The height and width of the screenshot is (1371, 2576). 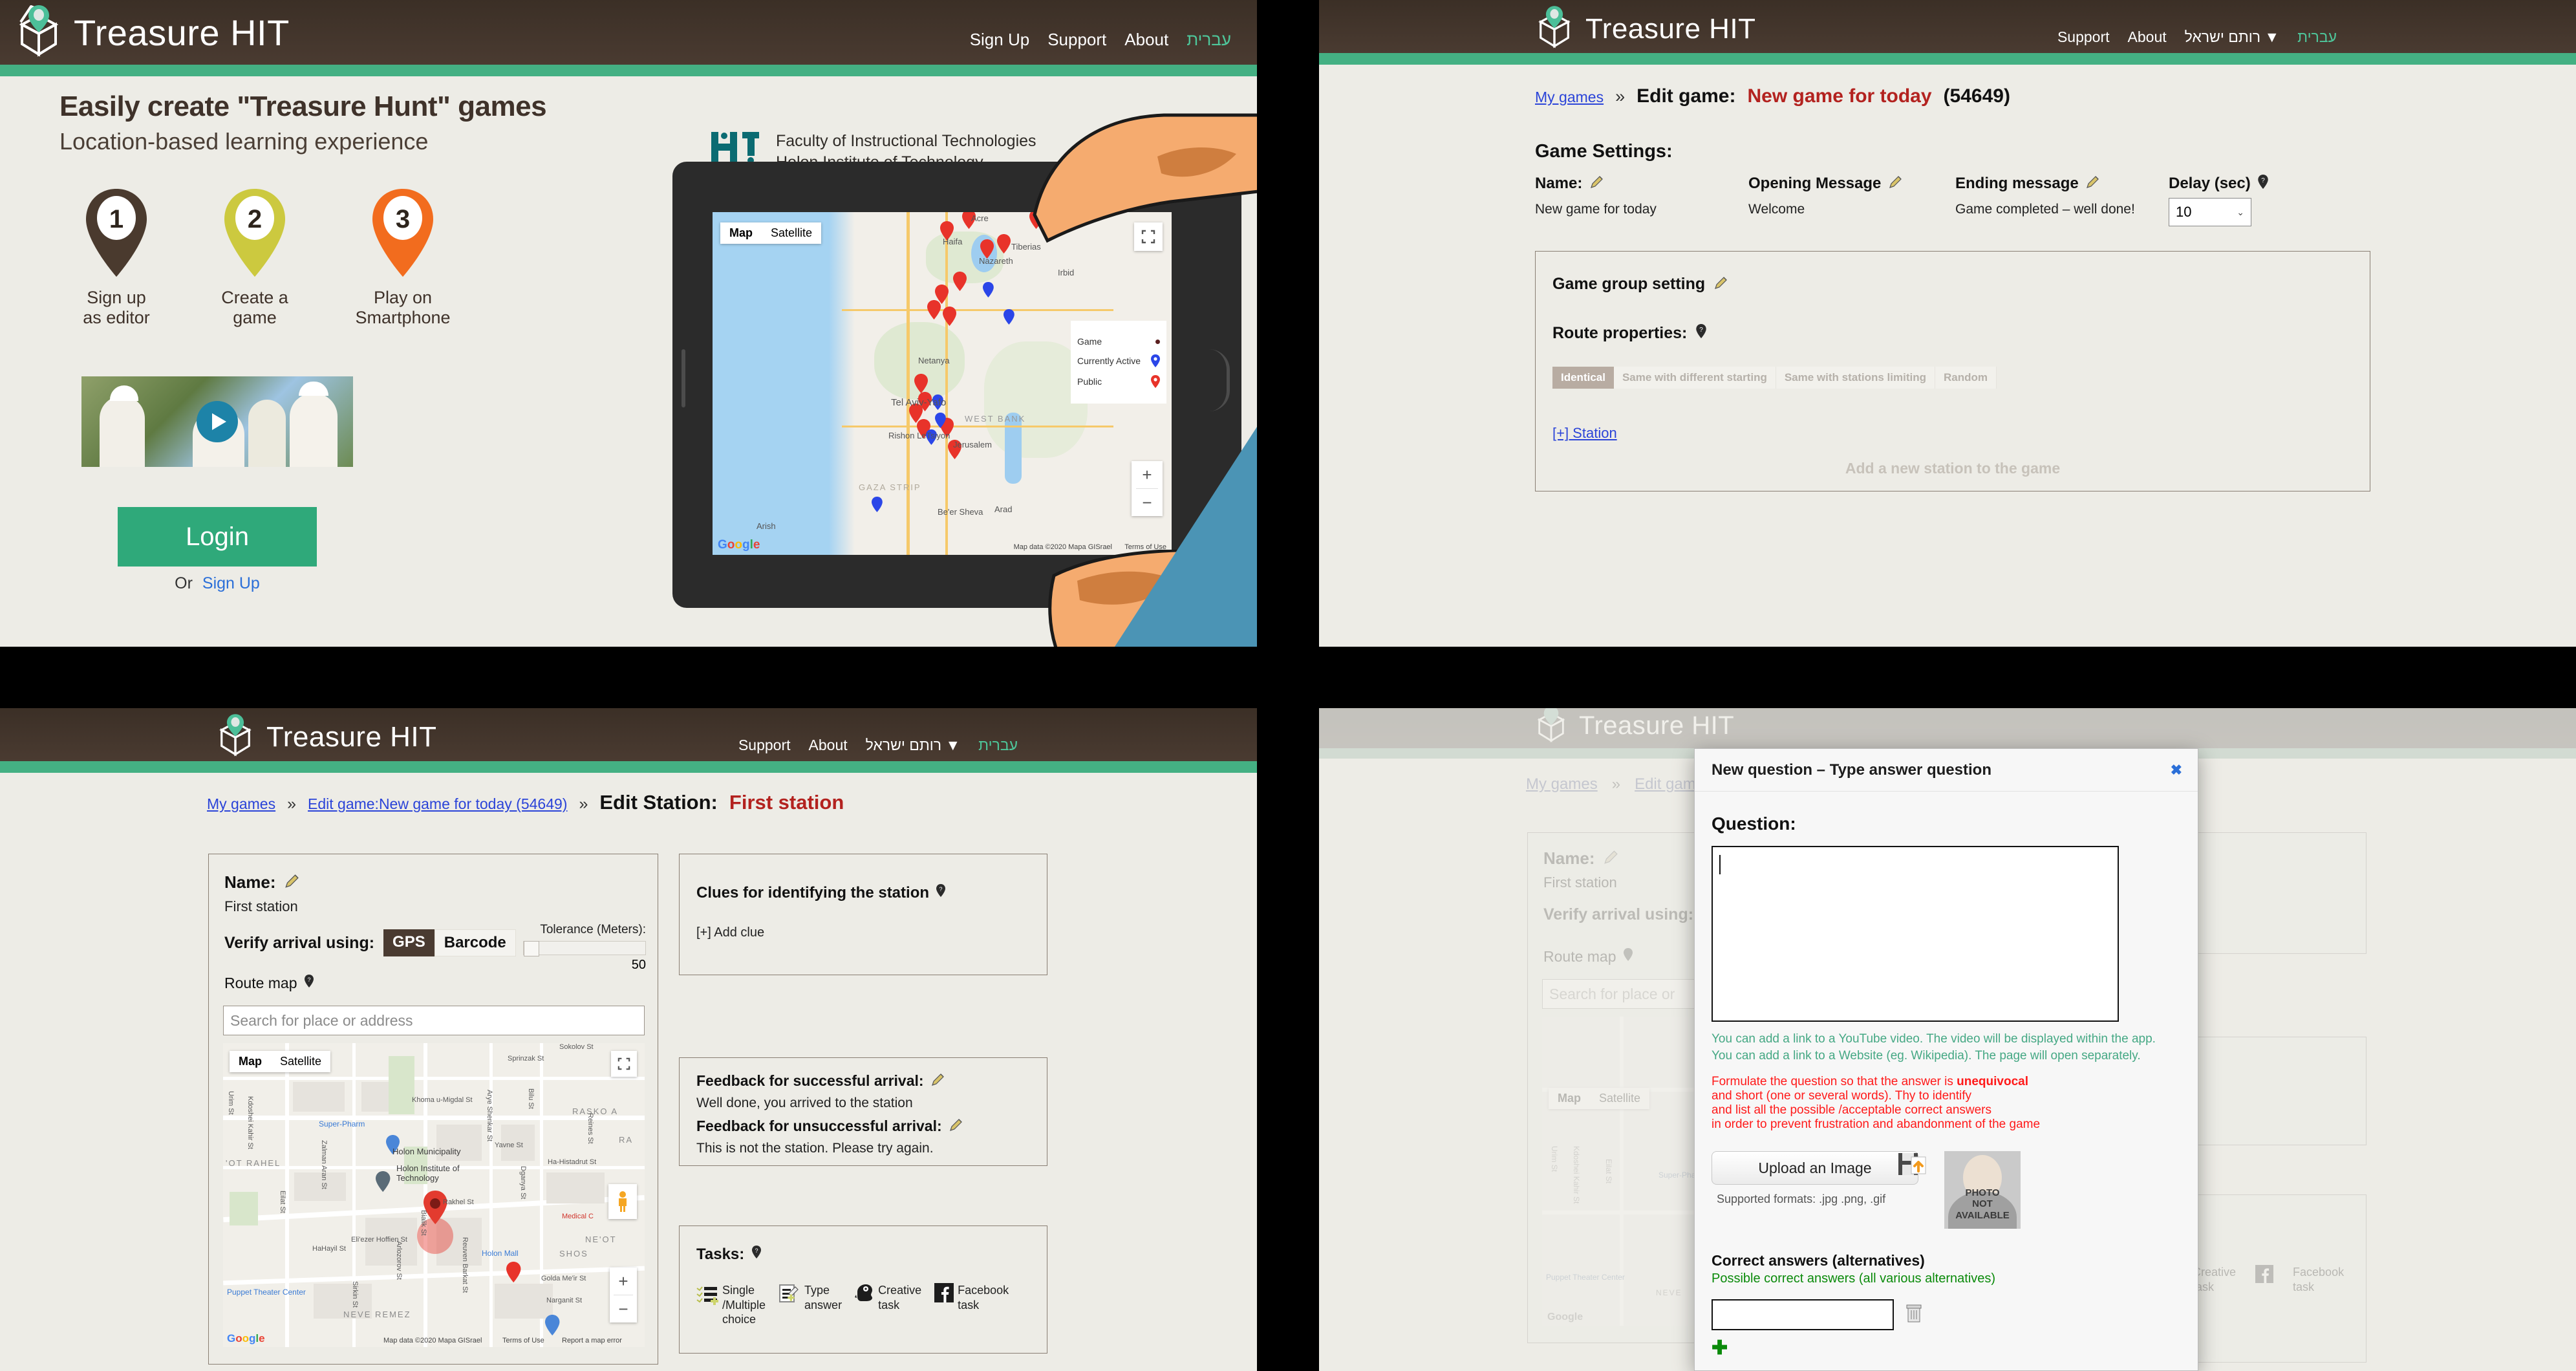 What do you see at coordinates (1000, 40) in the screenshot?
I see `nav-sign-up: Sign Up` at bounding box center [1000, 40].